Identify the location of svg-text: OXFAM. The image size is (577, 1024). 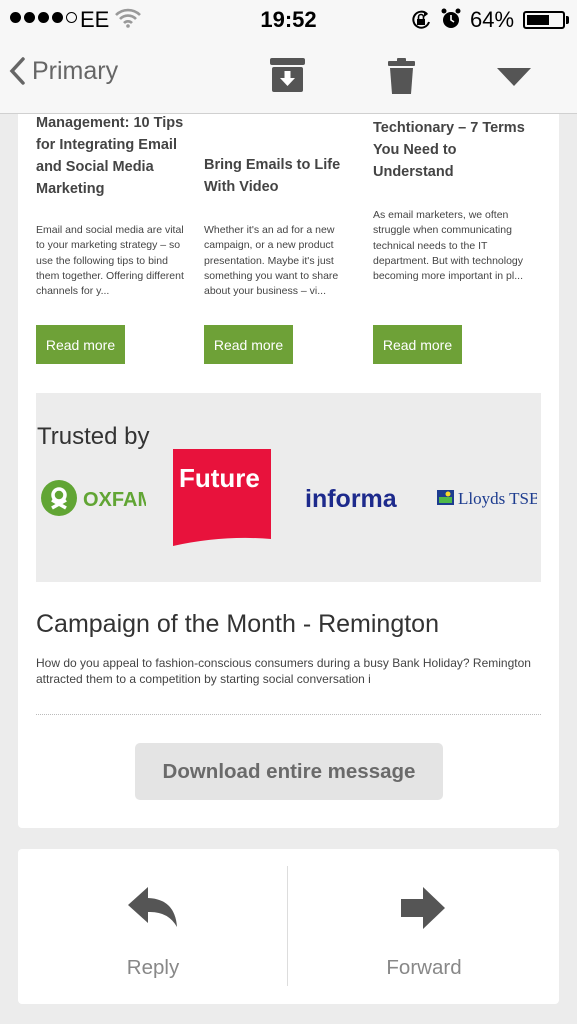
(114, 500).